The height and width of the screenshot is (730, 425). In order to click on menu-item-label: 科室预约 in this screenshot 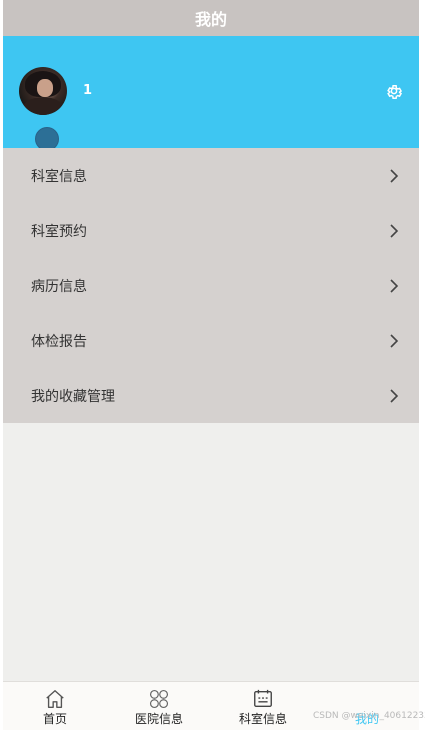, I will do `click(59, 231)`.